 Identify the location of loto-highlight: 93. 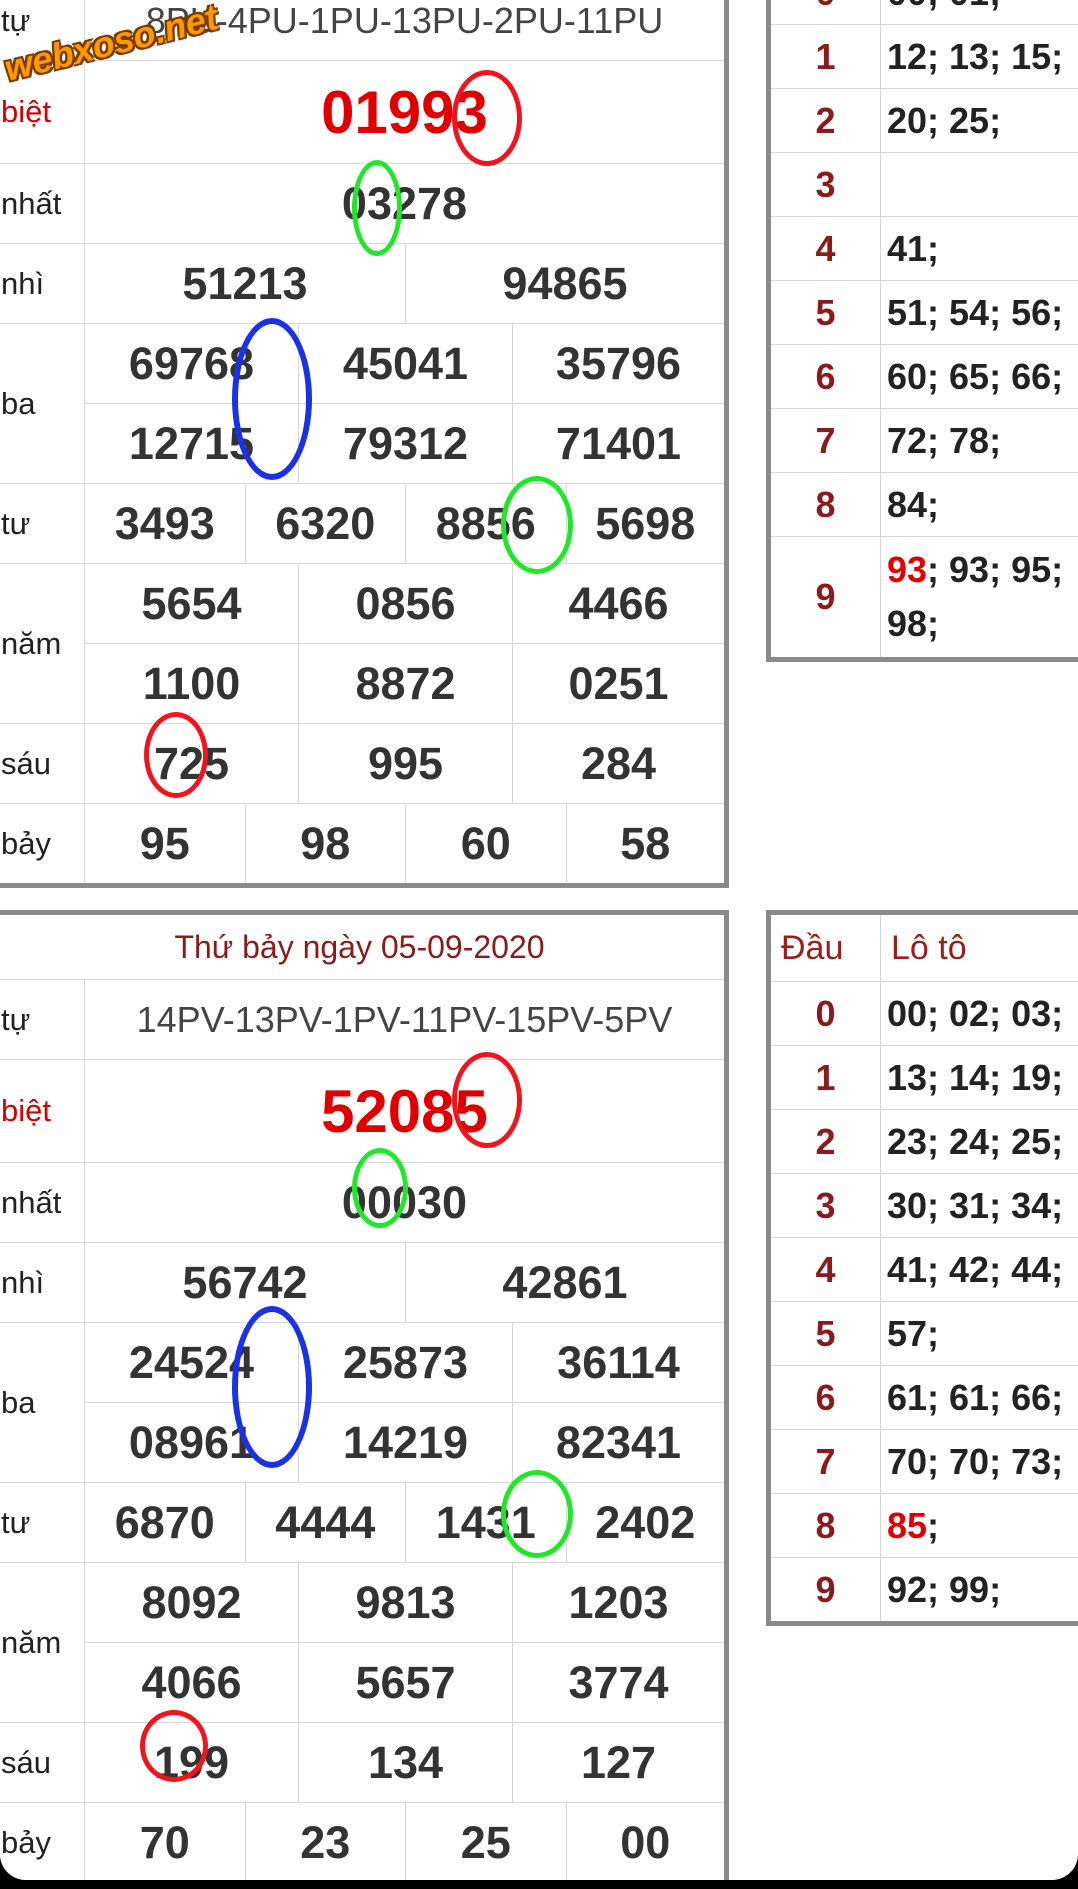
(907, 569).